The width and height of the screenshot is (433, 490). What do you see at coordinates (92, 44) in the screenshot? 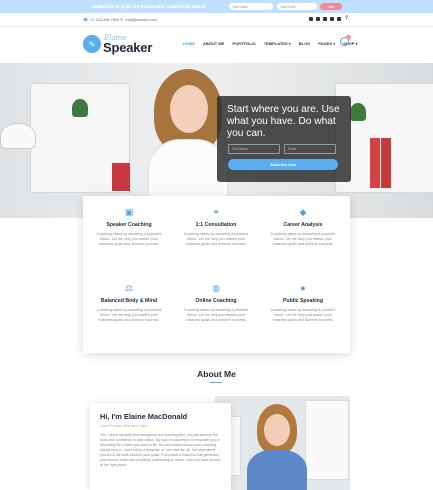
I see `logo-icon: ✎` at bounding box center [92, 44].